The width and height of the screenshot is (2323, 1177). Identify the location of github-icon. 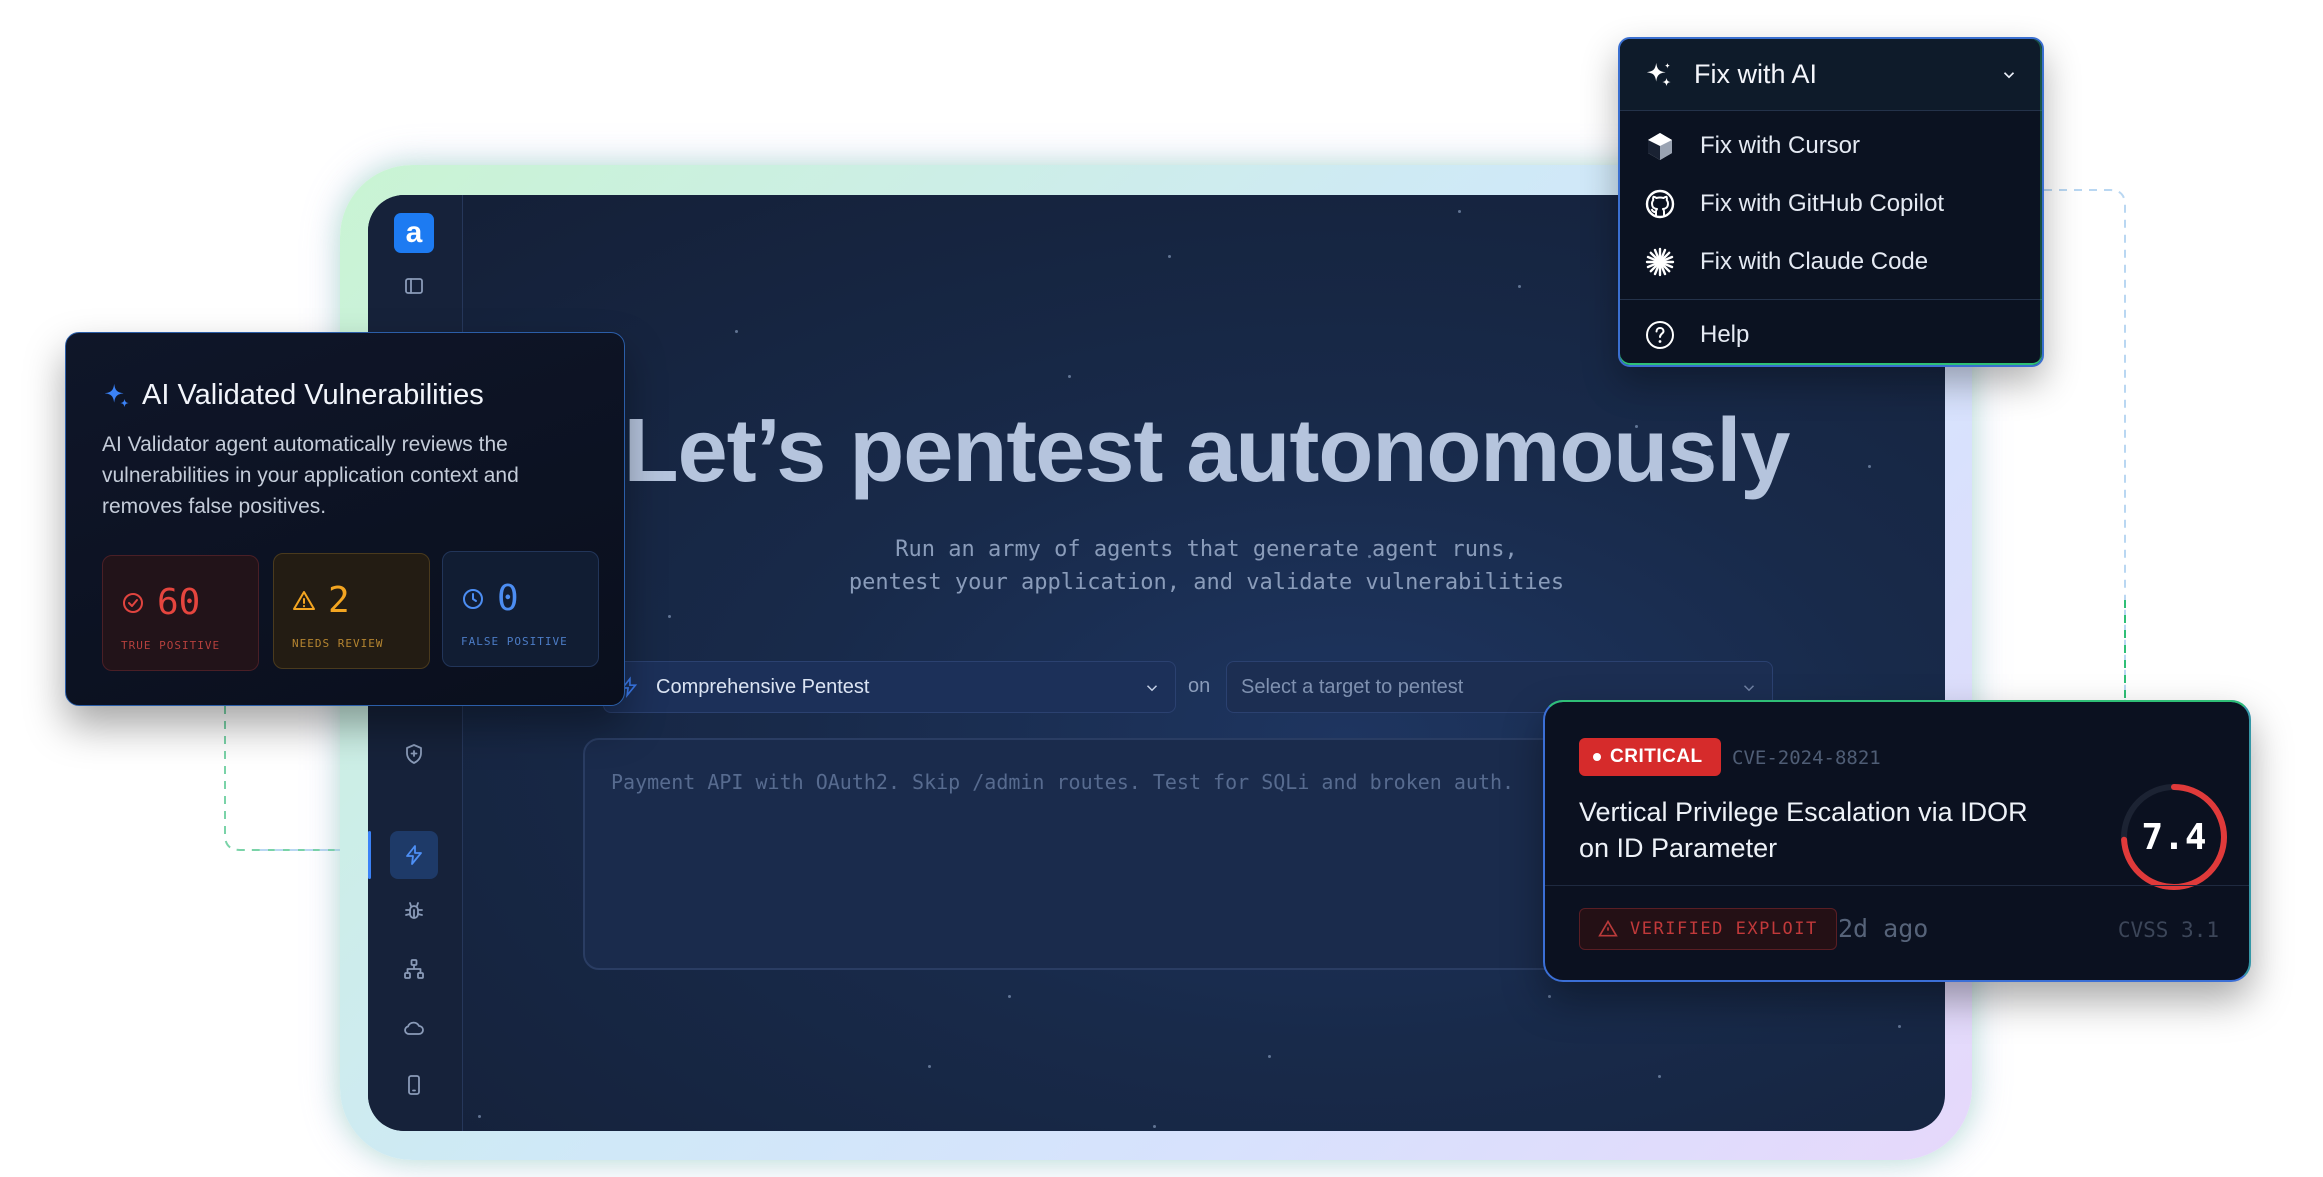
(1660, 204).